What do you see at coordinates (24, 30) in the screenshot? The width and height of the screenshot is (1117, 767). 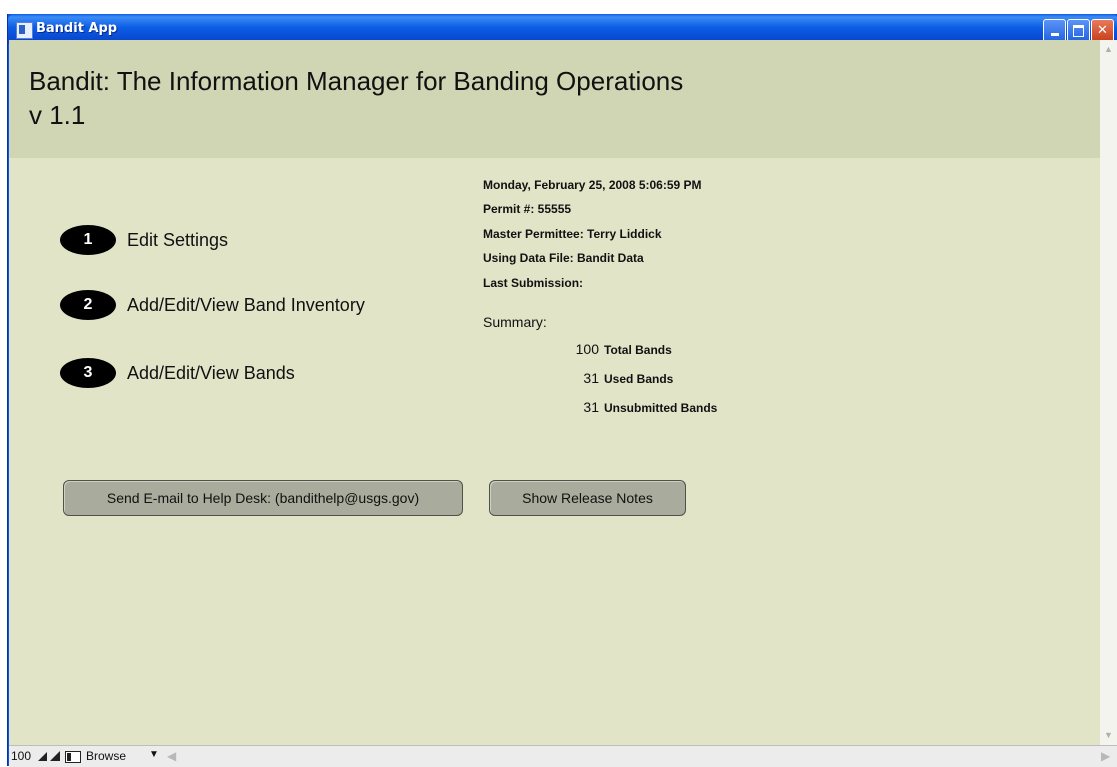 I see `app-icon` at bounding box center [24, 30].